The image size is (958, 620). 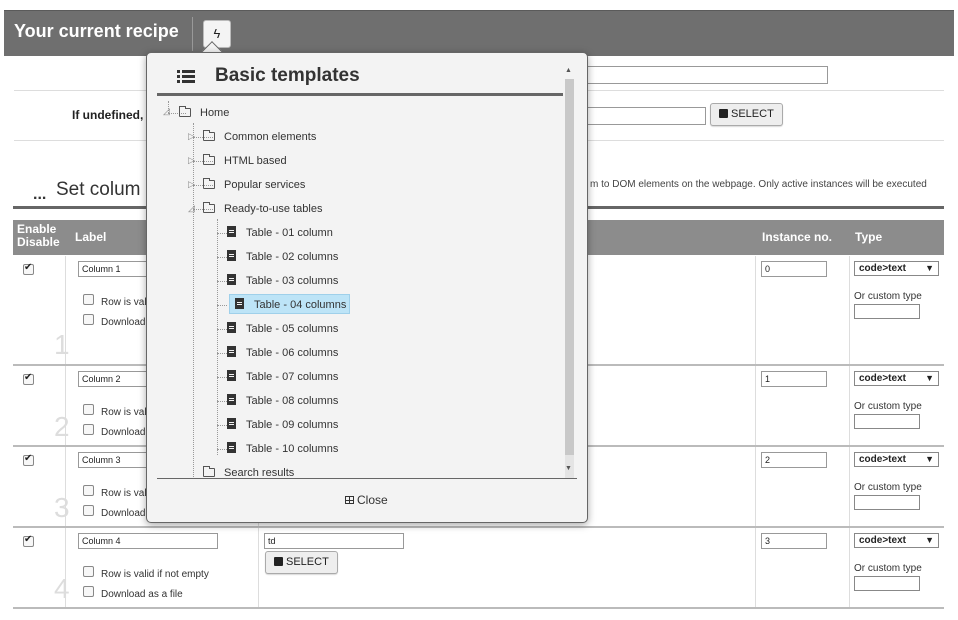 I want to click on select-button-label: SELECT, so click(x=307, y=562).